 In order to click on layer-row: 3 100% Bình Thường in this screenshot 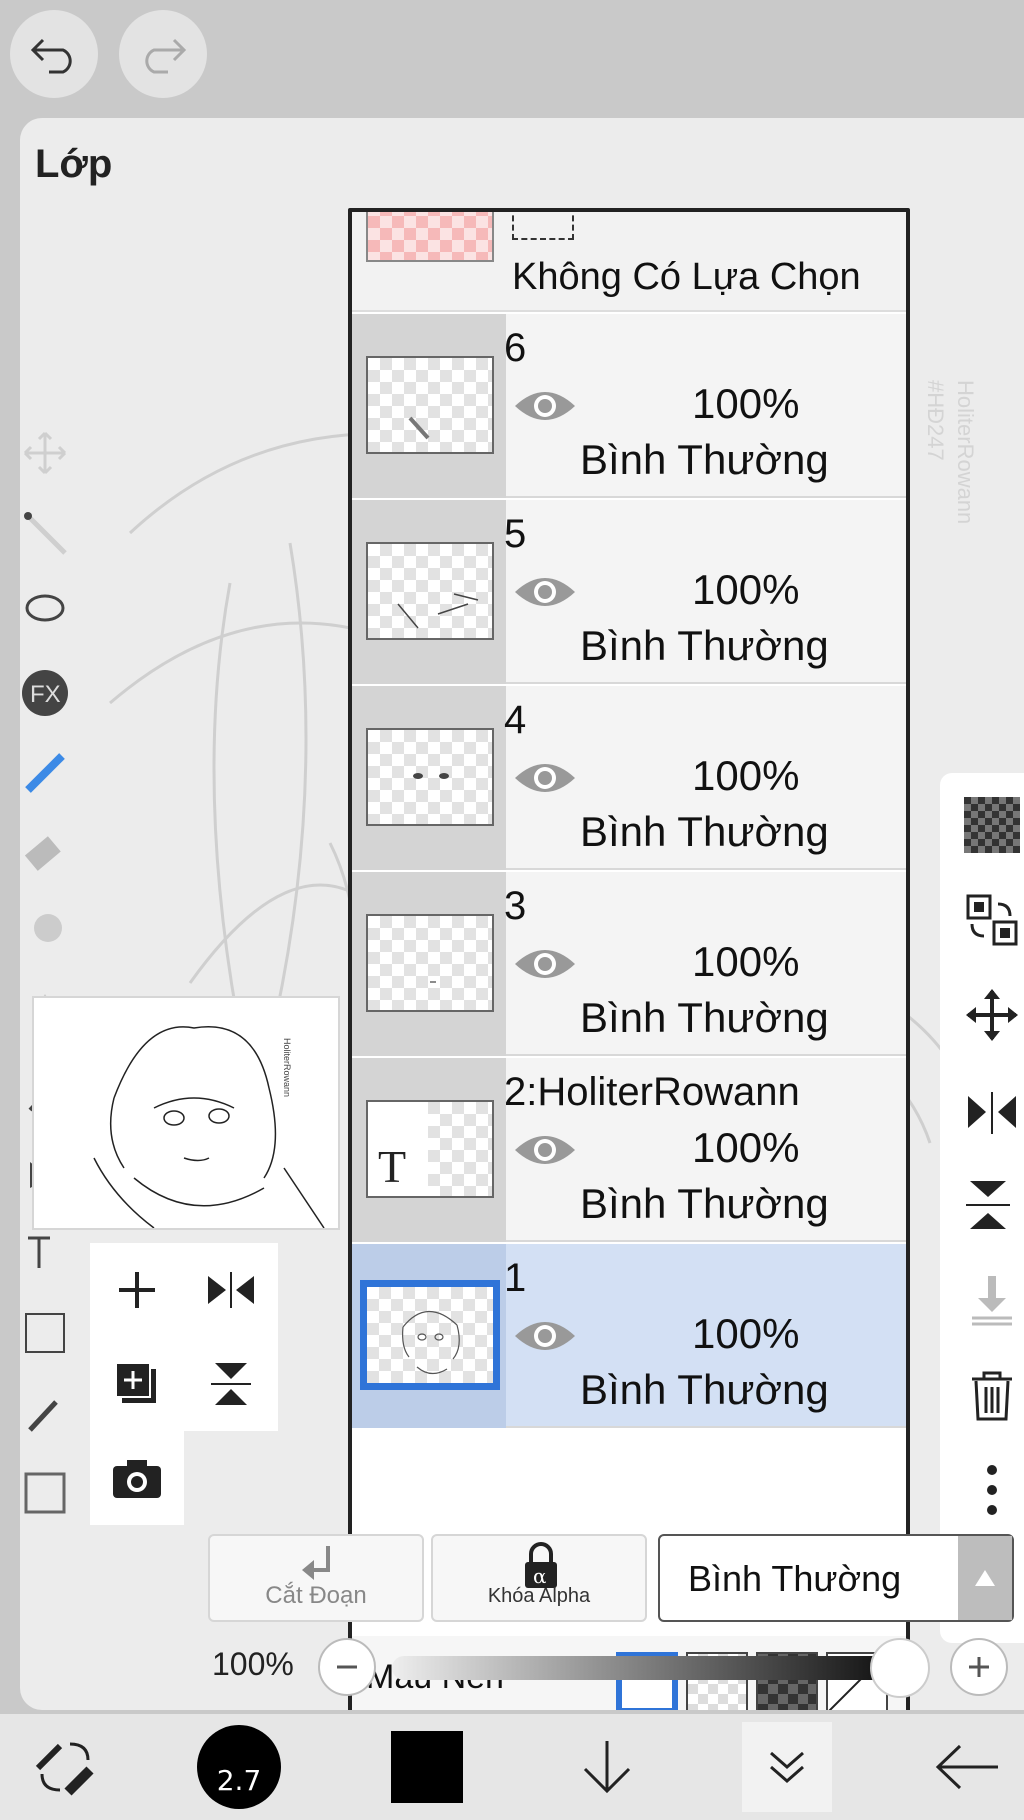, I will do `click(629, 964)`.